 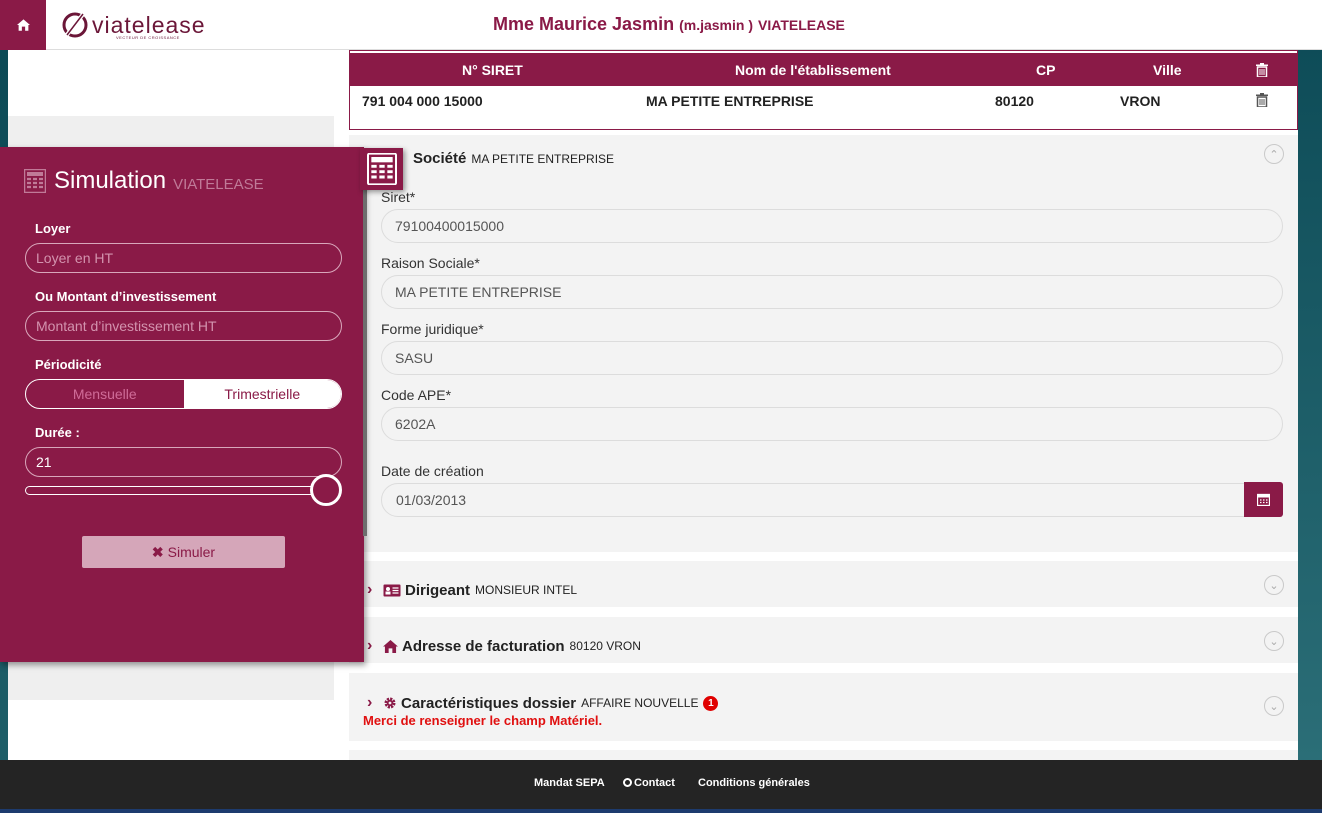 I want to click on row-cp: 80120, so click(x=1014, y=101).